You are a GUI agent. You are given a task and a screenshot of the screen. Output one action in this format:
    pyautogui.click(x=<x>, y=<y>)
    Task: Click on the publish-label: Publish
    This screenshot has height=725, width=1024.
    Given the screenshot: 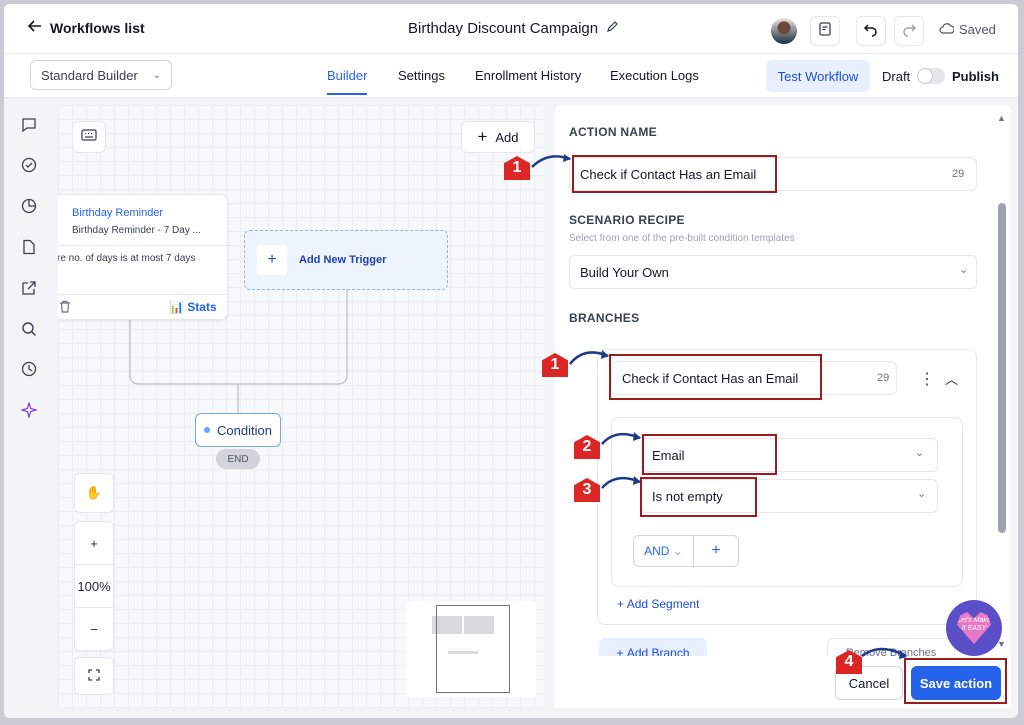 What is the action you would take?
    pyautogui.click(x=975, y=76)
    